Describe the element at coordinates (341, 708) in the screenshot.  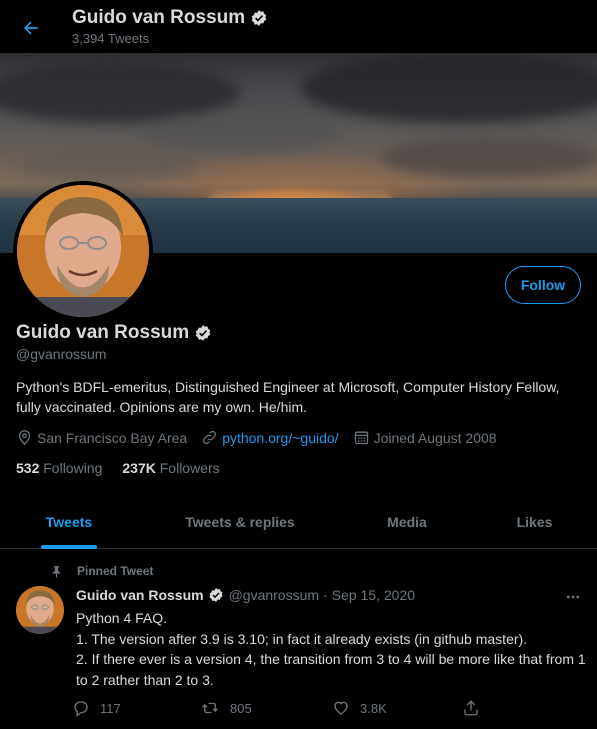
I see `heart-icon` at that location.